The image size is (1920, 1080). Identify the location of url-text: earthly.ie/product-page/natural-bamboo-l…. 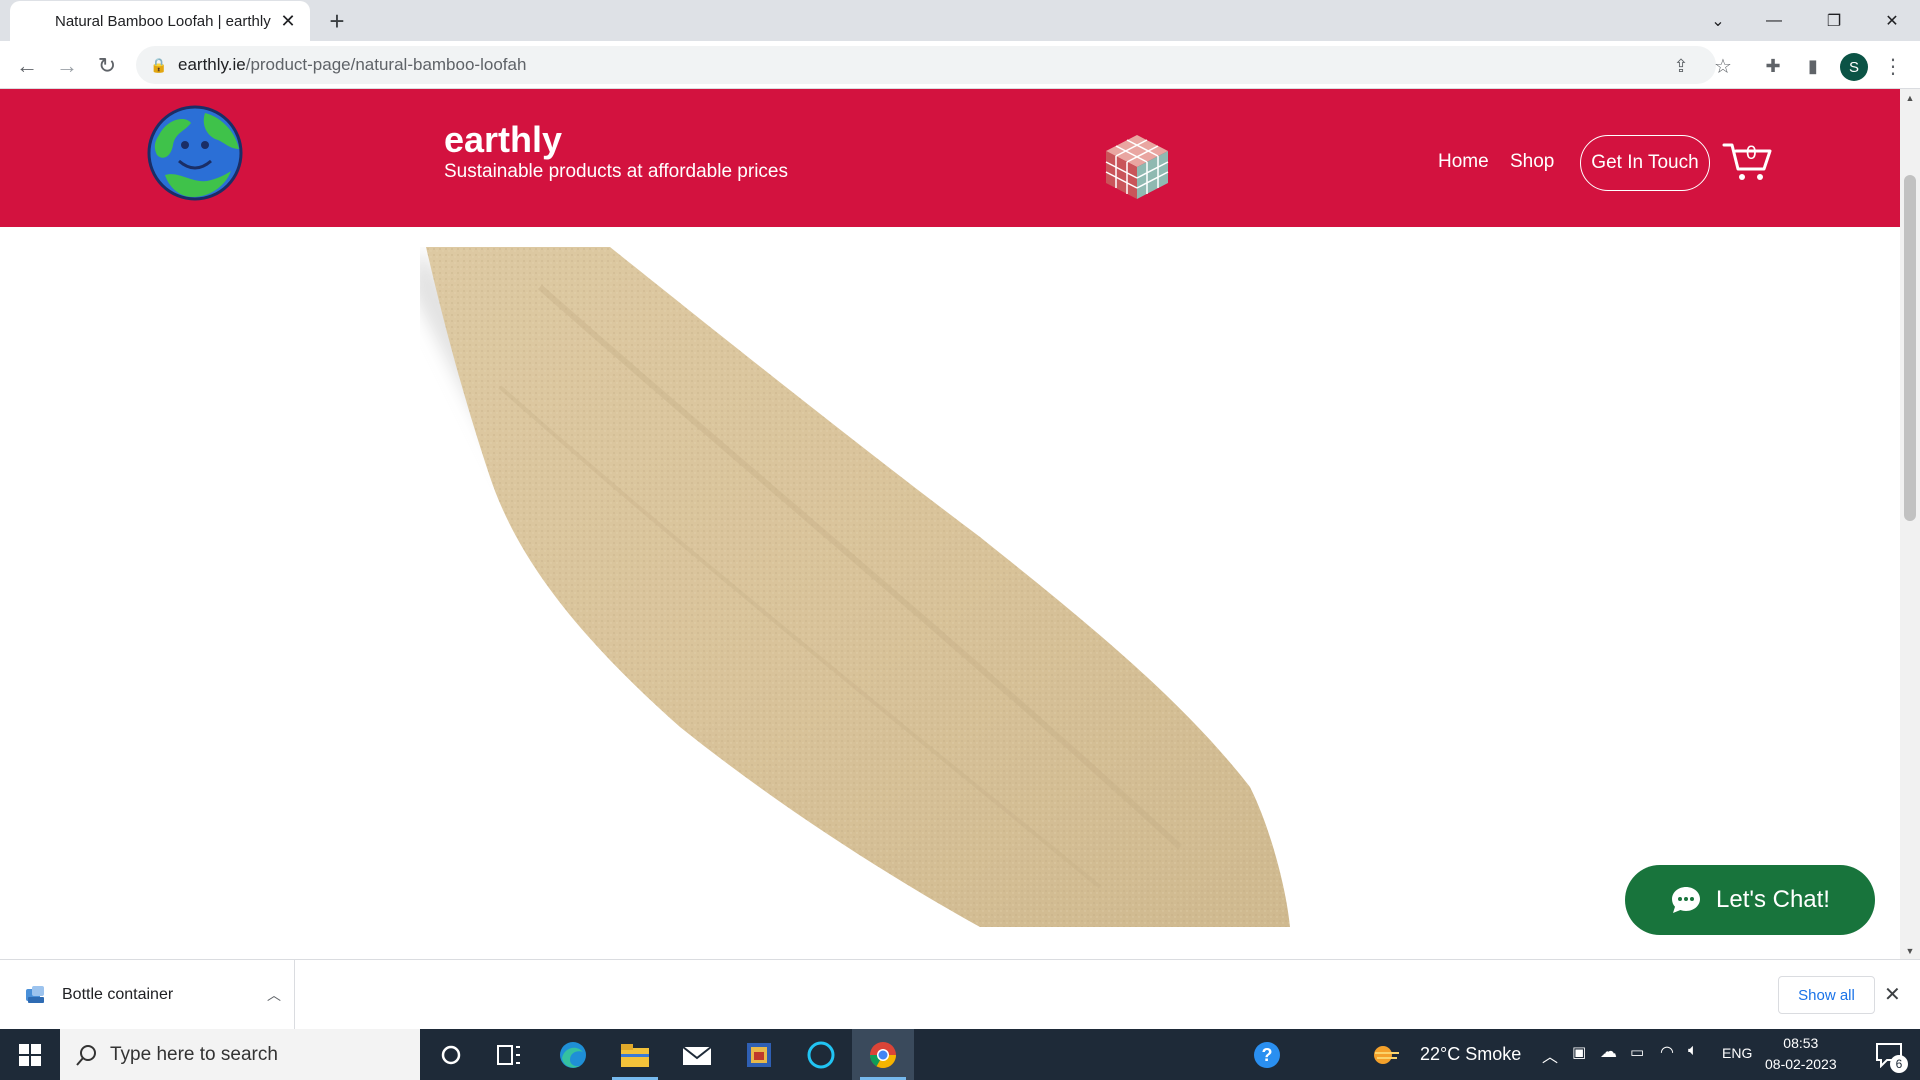
(352, 64).